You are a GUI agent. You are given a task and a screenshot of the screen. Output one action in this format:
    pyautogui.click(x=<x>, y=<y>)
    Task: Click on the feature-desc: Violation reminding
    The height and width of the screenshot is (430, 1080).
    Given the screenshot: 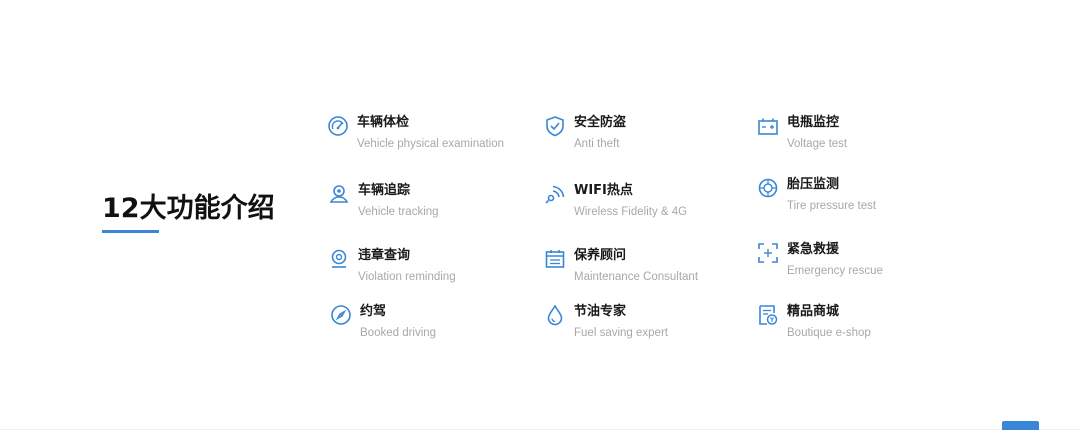 What is the action you would take?
    pyautogui.click(x=407, y=277)
    